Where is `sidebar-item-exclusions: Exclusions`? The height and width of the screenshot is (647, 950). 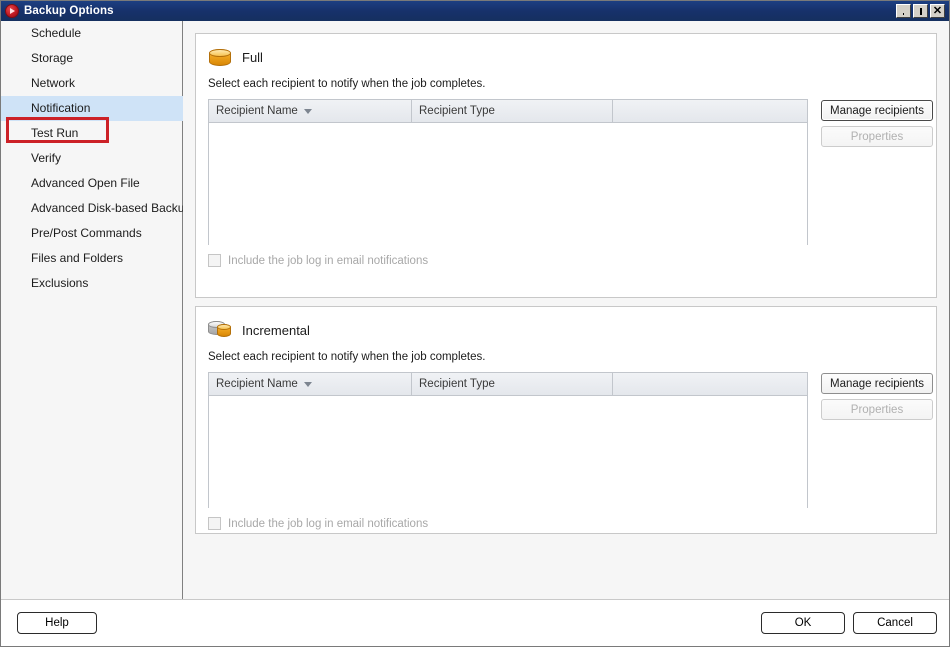 sidebar-item-exclusions: Exclusions is located at coordinates (91, 283).